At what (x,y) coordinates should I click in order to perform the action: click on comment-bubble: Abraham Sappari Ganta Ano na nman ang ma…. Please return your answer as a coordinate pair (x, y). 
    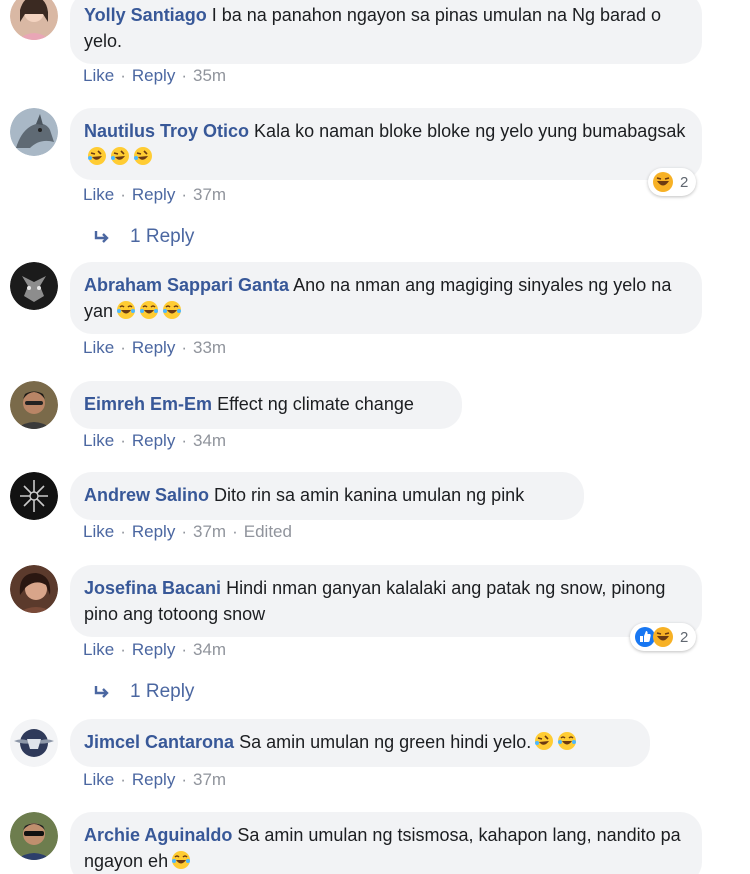
    Looking at the image, I should click on (386, 298).